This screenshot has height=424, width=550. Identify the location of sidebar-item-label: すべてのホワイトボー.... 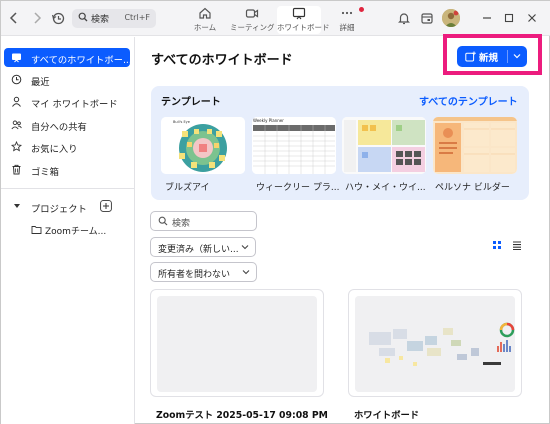
(81, 60).